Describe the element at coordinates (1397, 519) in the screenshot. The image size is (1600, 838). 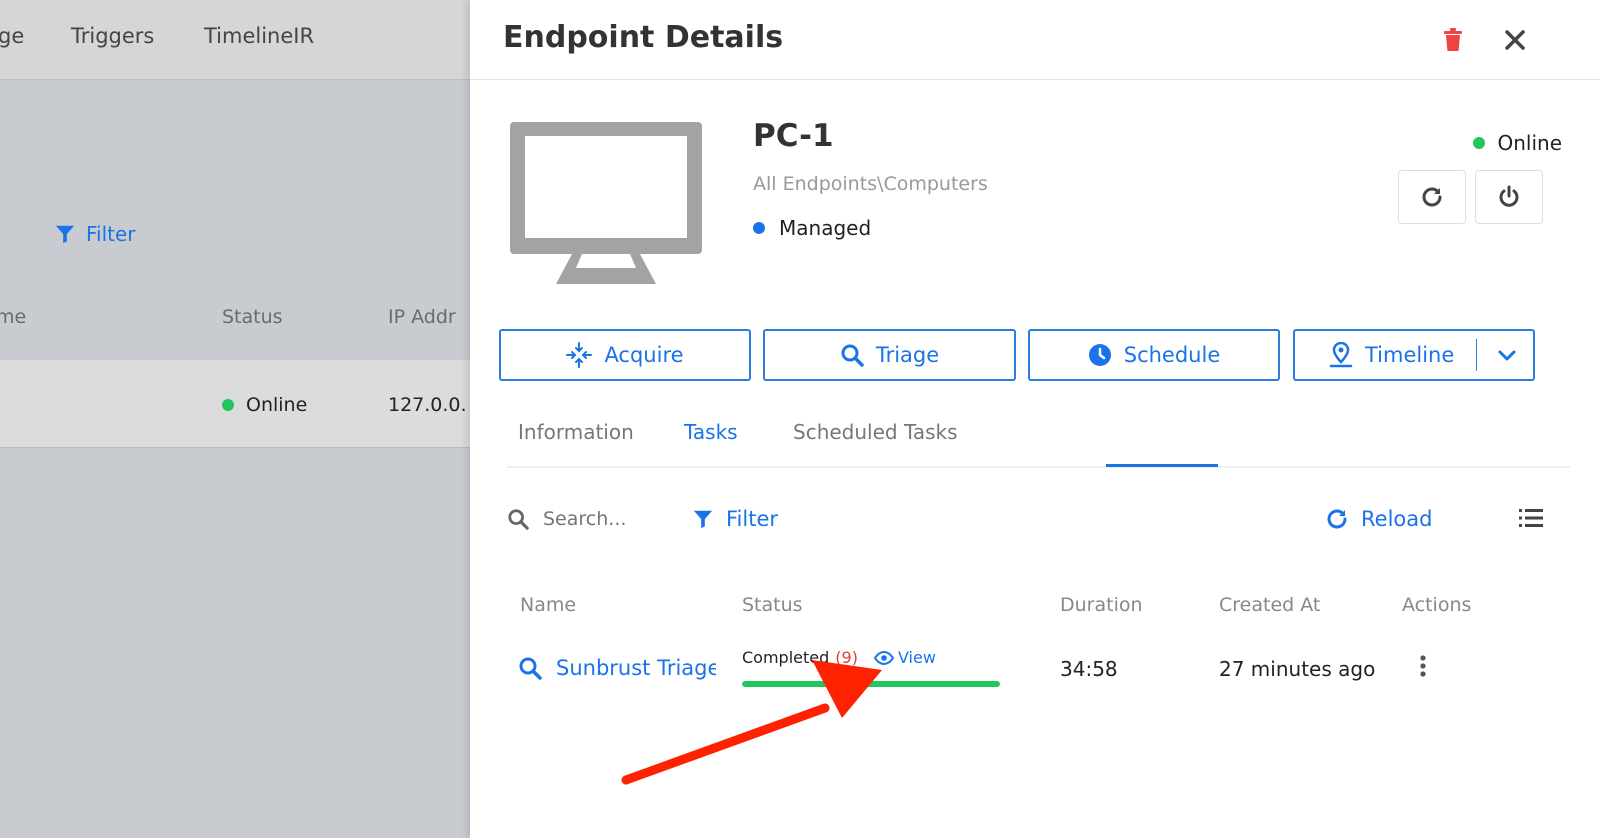
I see `reload-label: Reload` at that location.